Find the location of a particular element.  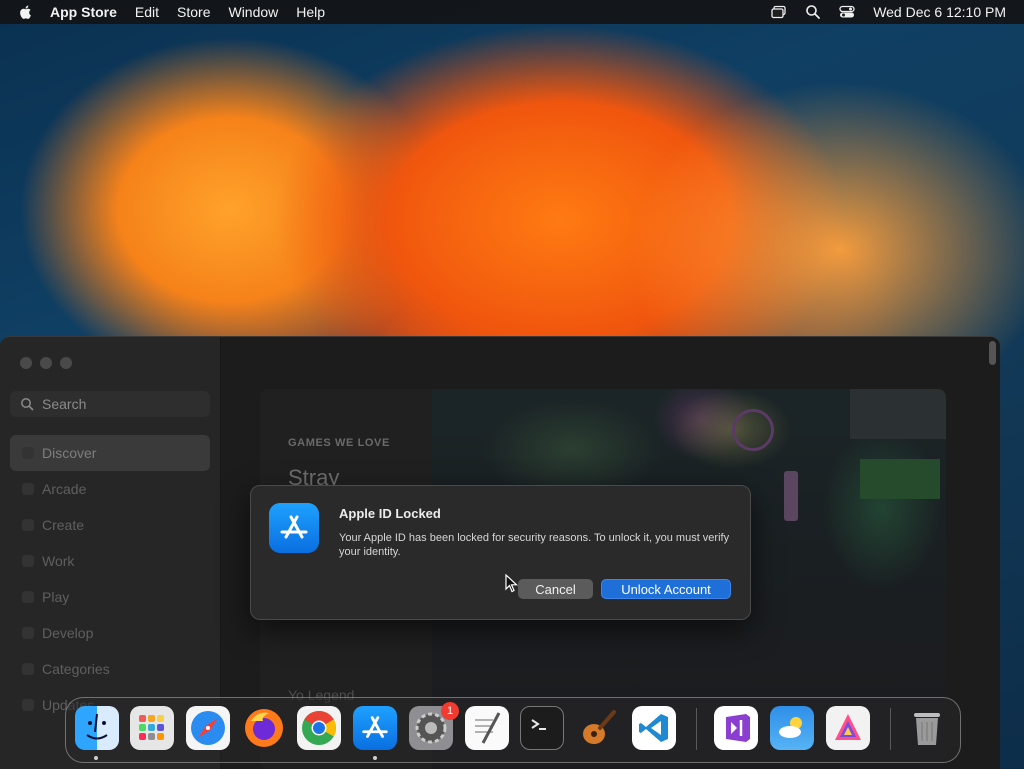

dialog-title: Apple ID Locked is located at coordinates (390, 513).